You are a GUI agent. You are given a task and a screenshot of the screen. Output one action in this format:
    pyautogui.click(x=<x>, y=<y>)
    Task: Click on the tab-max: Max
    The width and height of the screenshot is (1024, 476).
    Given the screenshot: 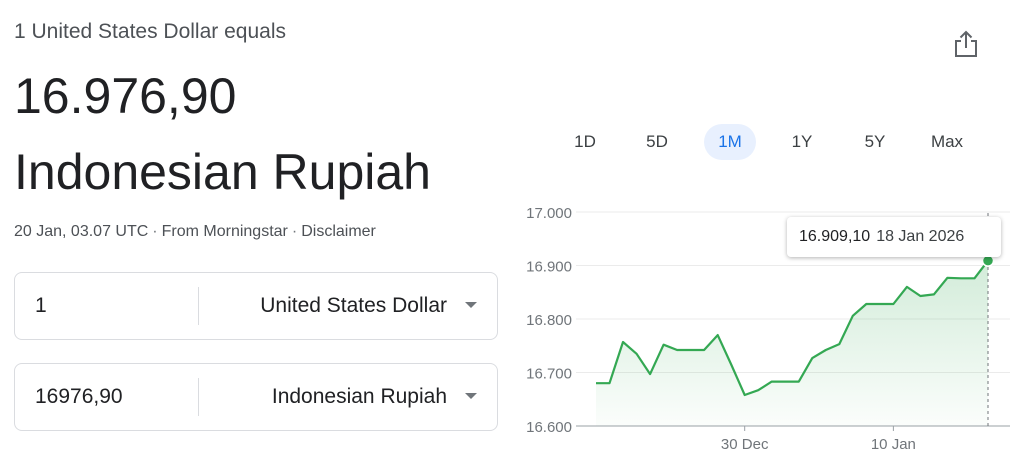 What is the action you would take?
    pyautogui.click(x=947, y=142)
    